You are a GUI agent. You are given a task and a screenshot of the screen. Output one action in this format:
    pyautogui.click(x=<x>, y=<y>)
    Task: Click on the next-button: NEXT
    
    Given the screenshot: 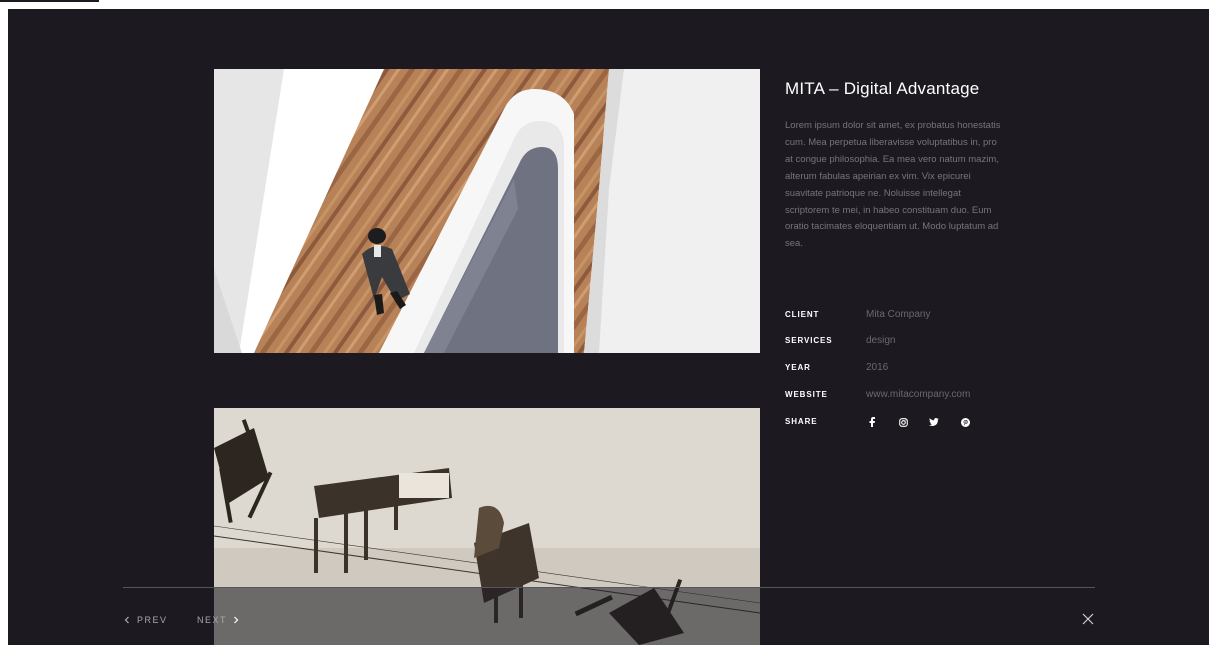 What is the action you would take?
    pyautogui.click(x=218, y=620)
    